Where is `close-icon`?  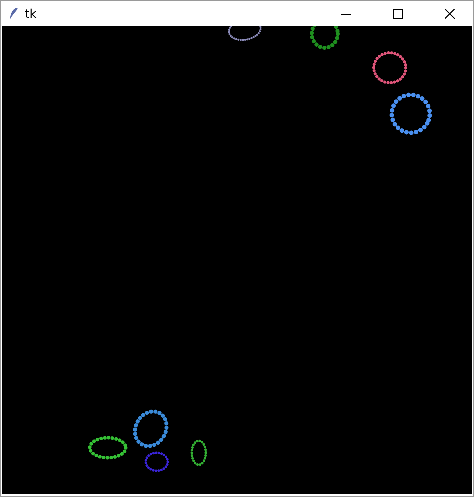 close-icon is located at coordinates (450, 13).